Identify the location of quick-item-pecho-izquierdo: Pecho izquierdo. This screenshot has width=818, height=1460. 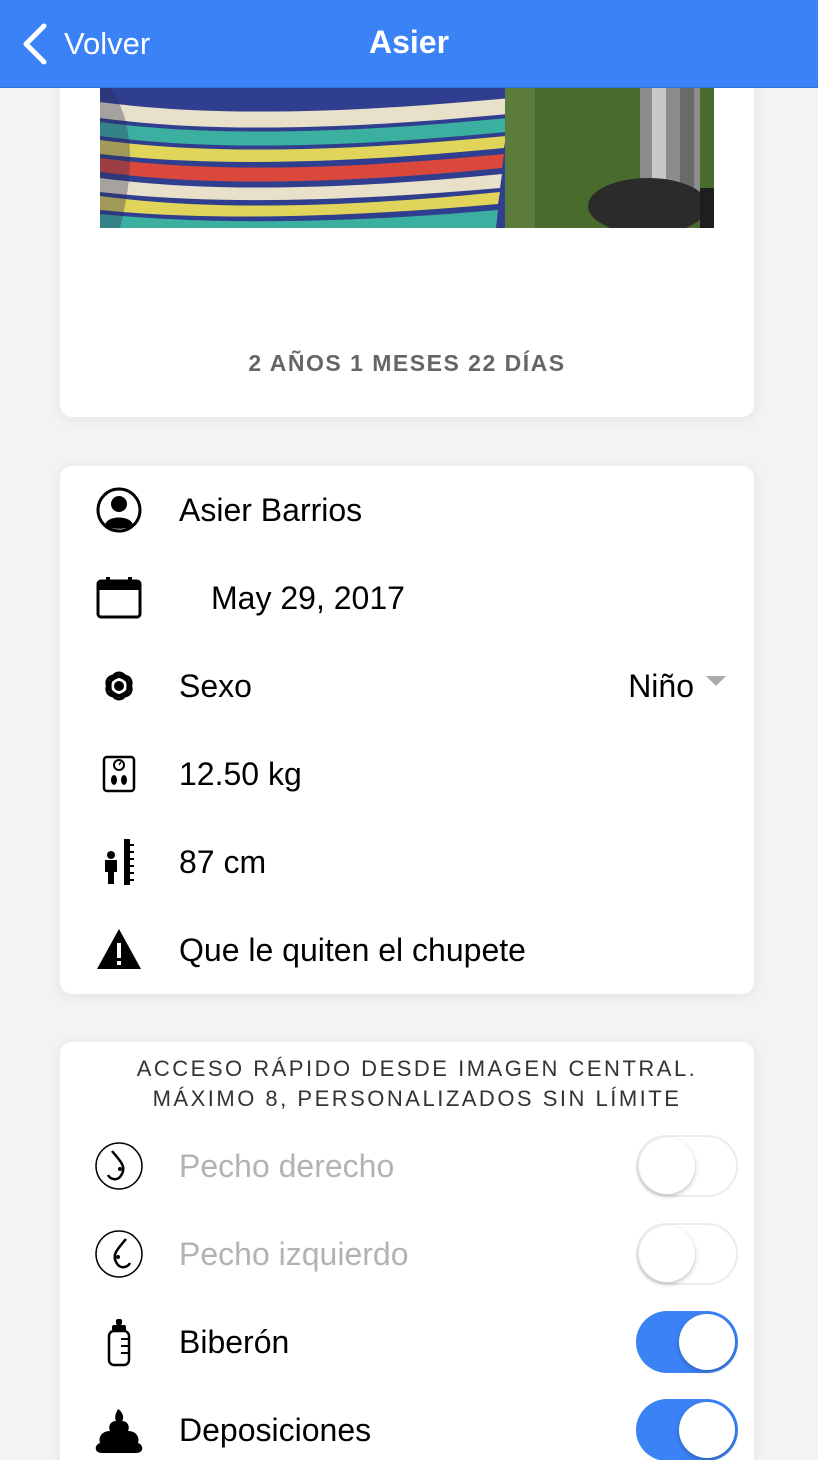
(407, 1254).